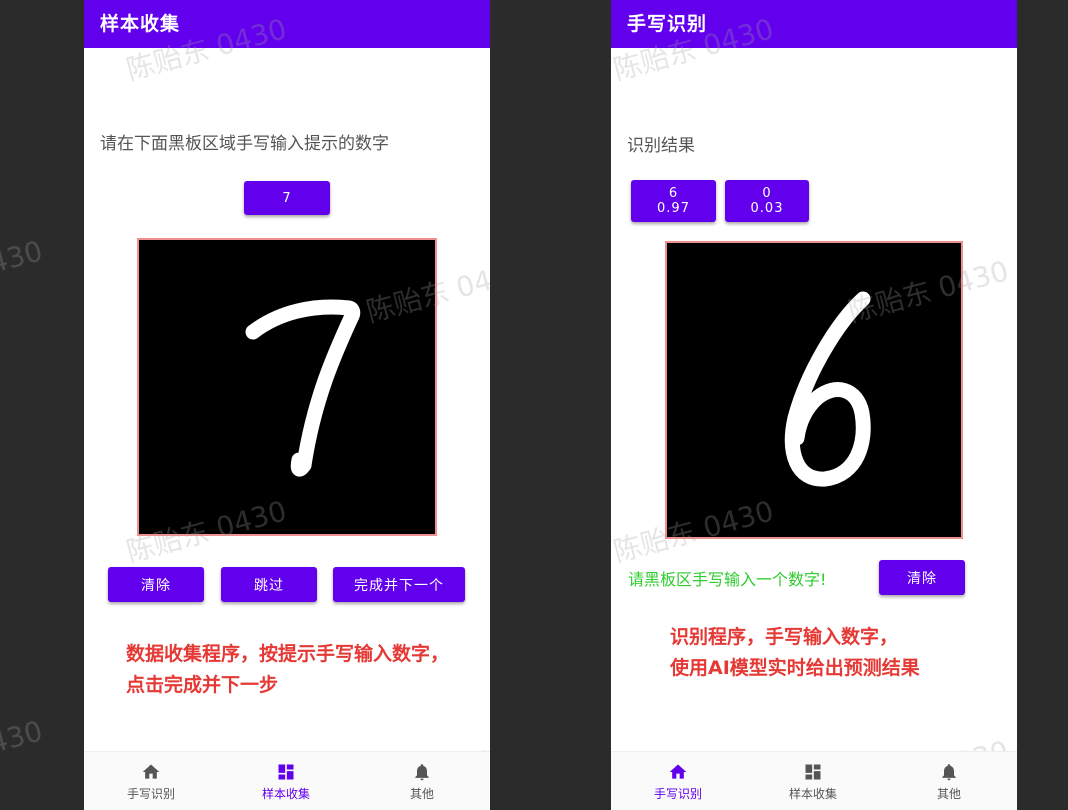  Describe the element at coordinates (288, 654) in the screenshot. I see `annotation-line: 数据收集程序，按提示手写输入数字，` at that location.